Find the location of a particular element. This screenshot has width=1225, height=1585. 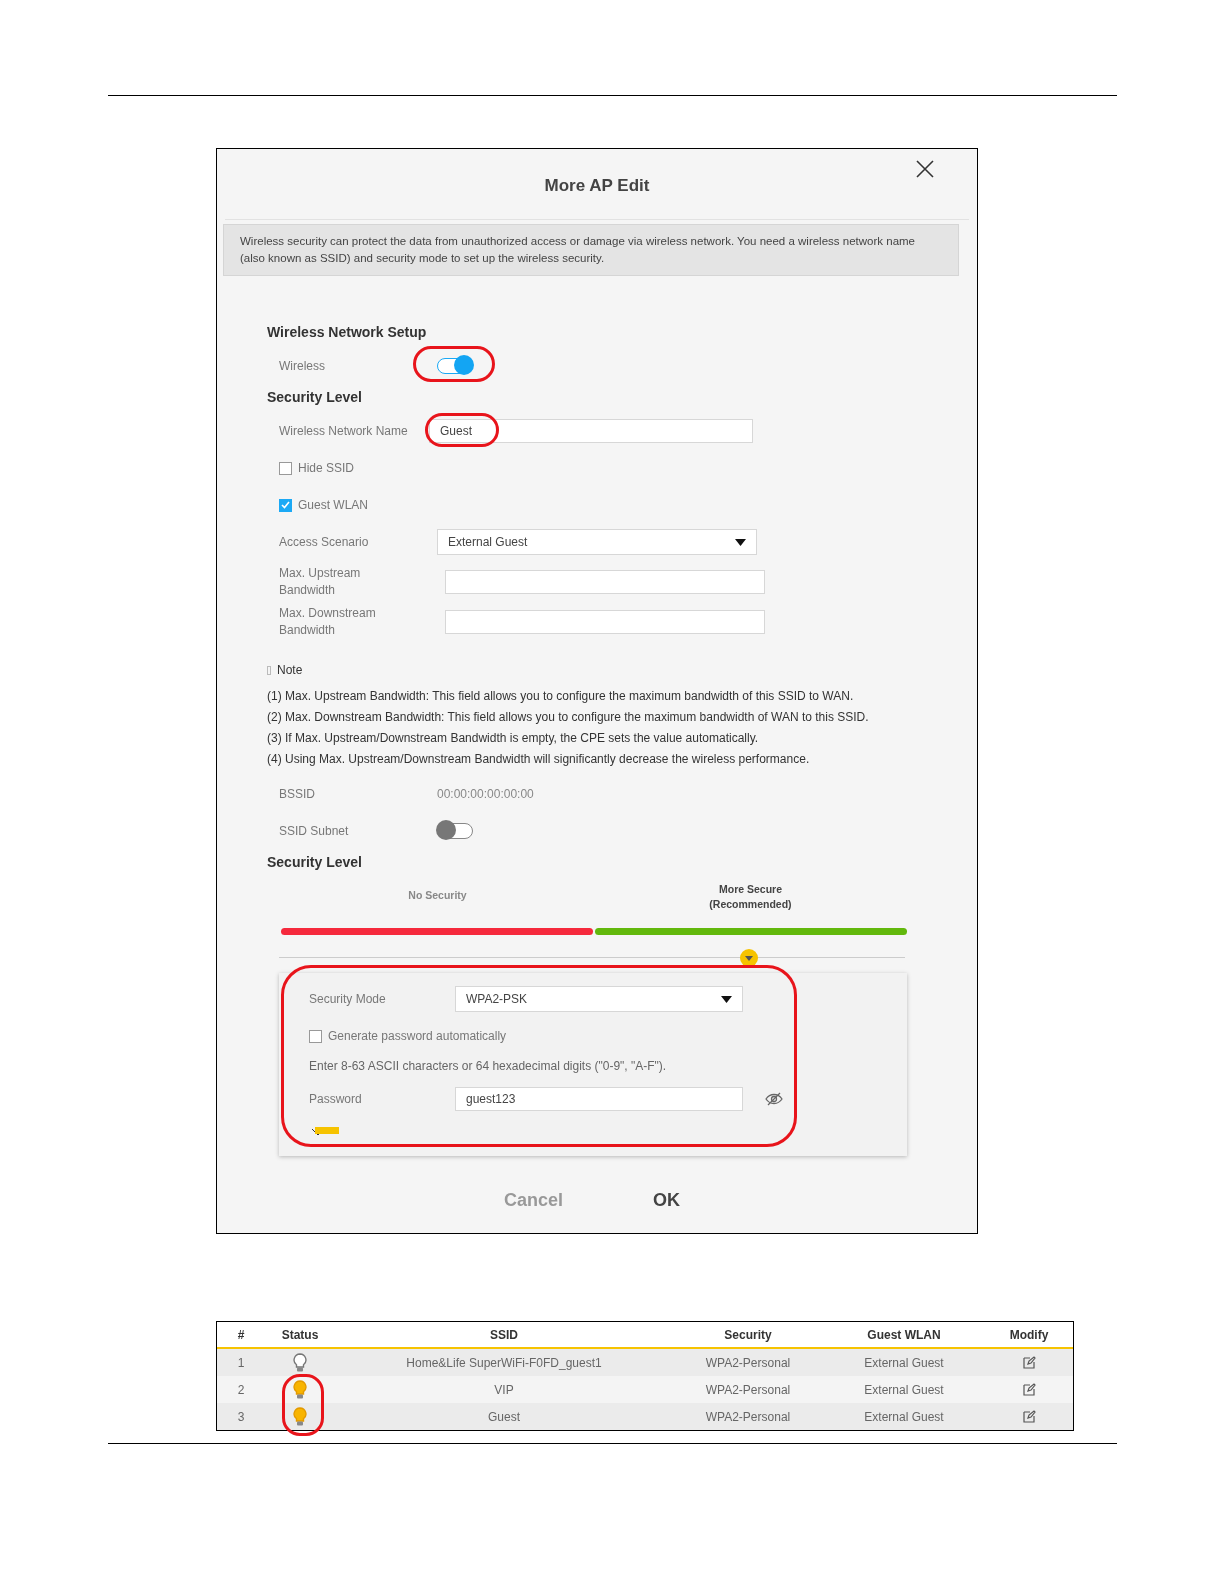

note-title: Note is located at coordinates (290, 670).